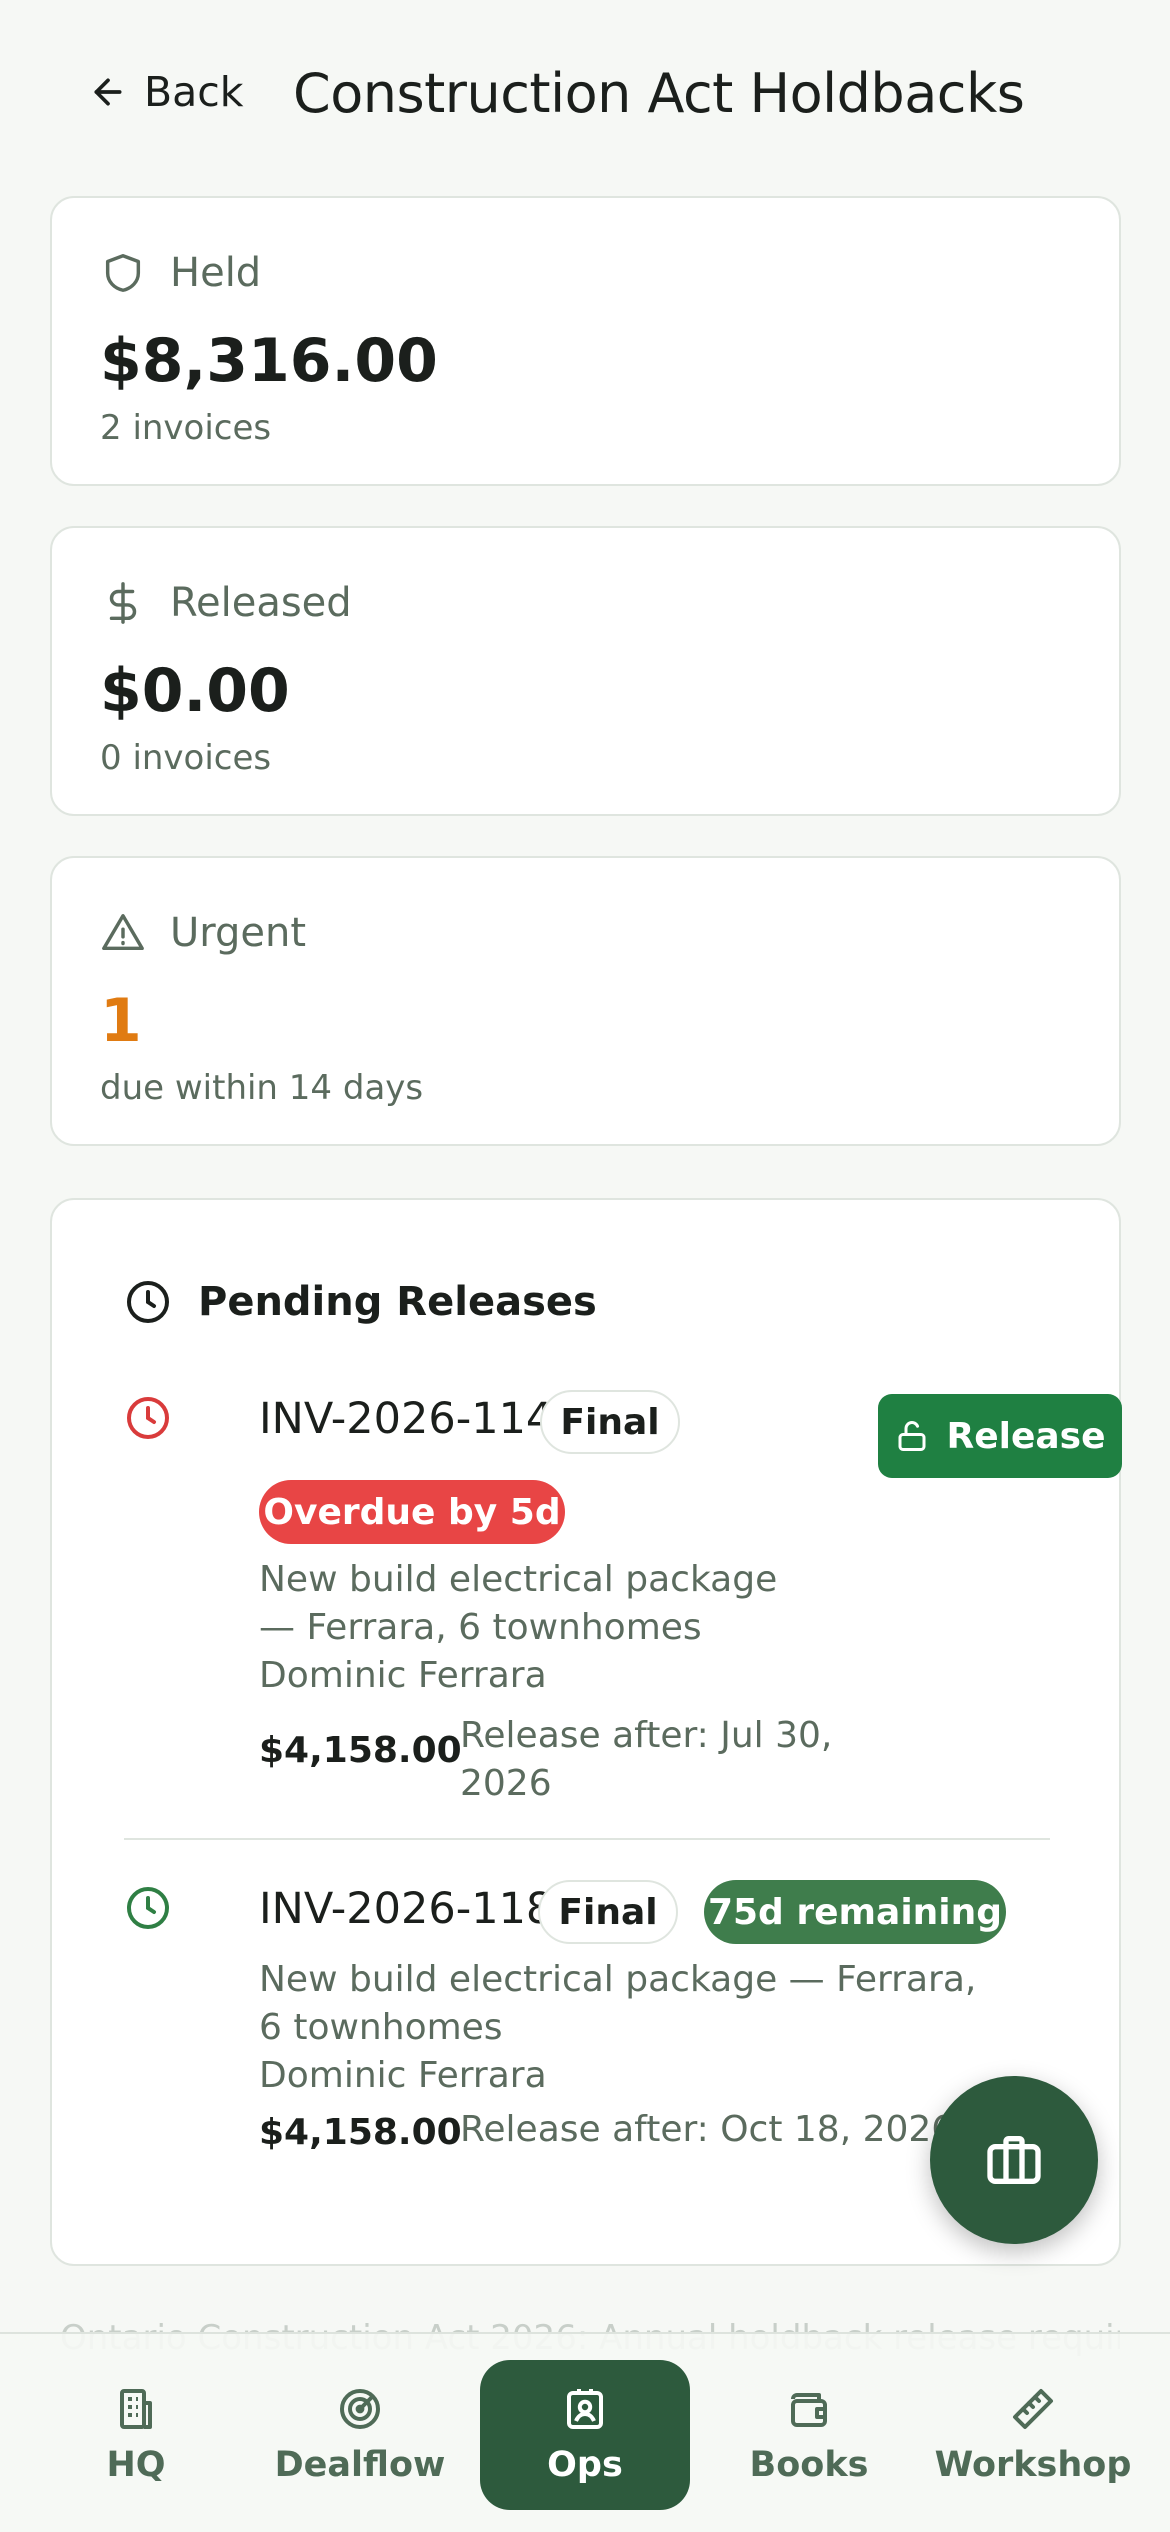 This screenshot has width=1170, height=2532. Describe the element at coordinates (108, 92) in the screenshot. I see `arrow-left-icon` at that location.